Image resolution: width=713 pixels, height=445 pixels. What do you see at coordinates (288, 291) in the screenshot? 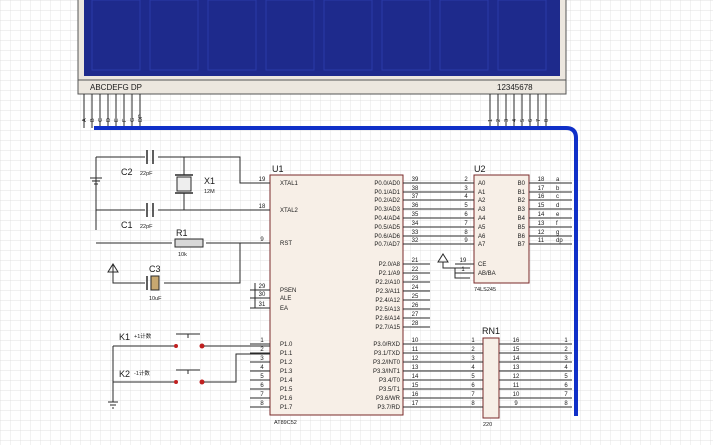
I see `u1-left-pin-name: PSEN` at bounding box center [288, 291].